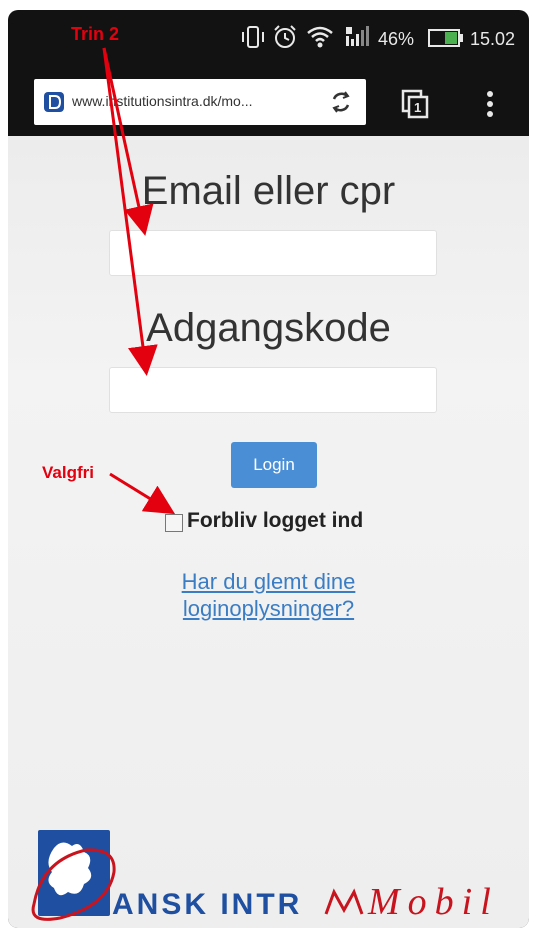  What do you see at coordinates (268, 191) in the screenshot?
I see `email-label: Email eller cpr` at bounding box center [268, 191].